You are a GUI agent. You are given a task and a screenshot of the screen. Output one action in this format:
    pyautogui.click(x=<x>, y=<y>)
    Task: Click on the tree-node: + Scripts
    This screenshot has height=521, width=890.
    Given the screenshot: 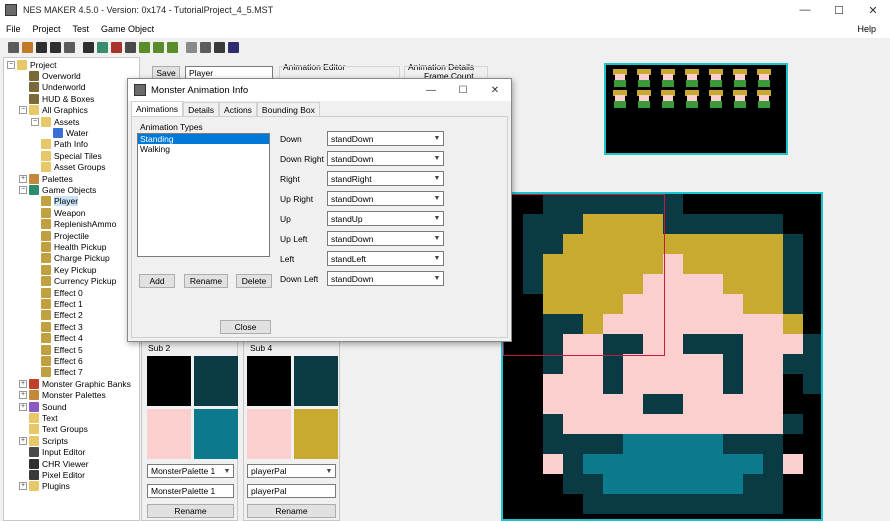 What is the action you would take?
    pyautogui.click(x=43, y=440)
    